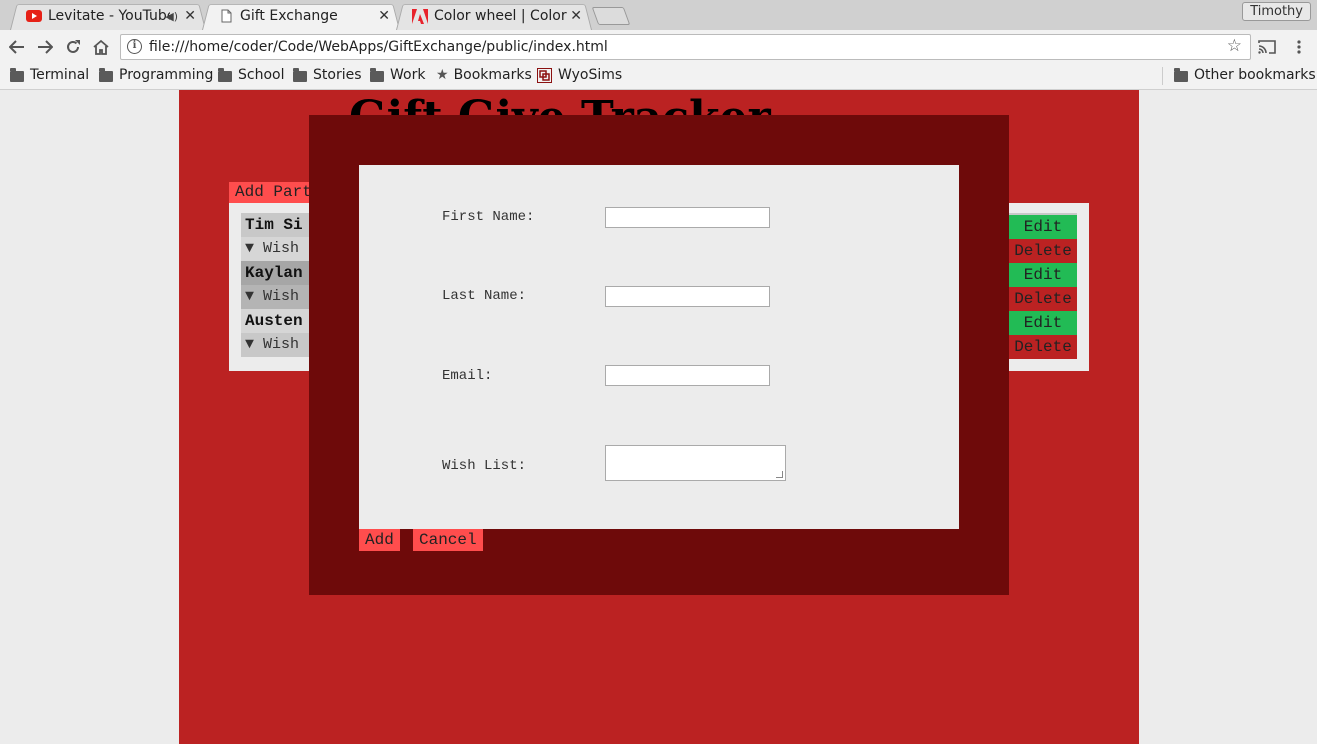  I want to click on first-name-label: First Name:, so click(488, 217).